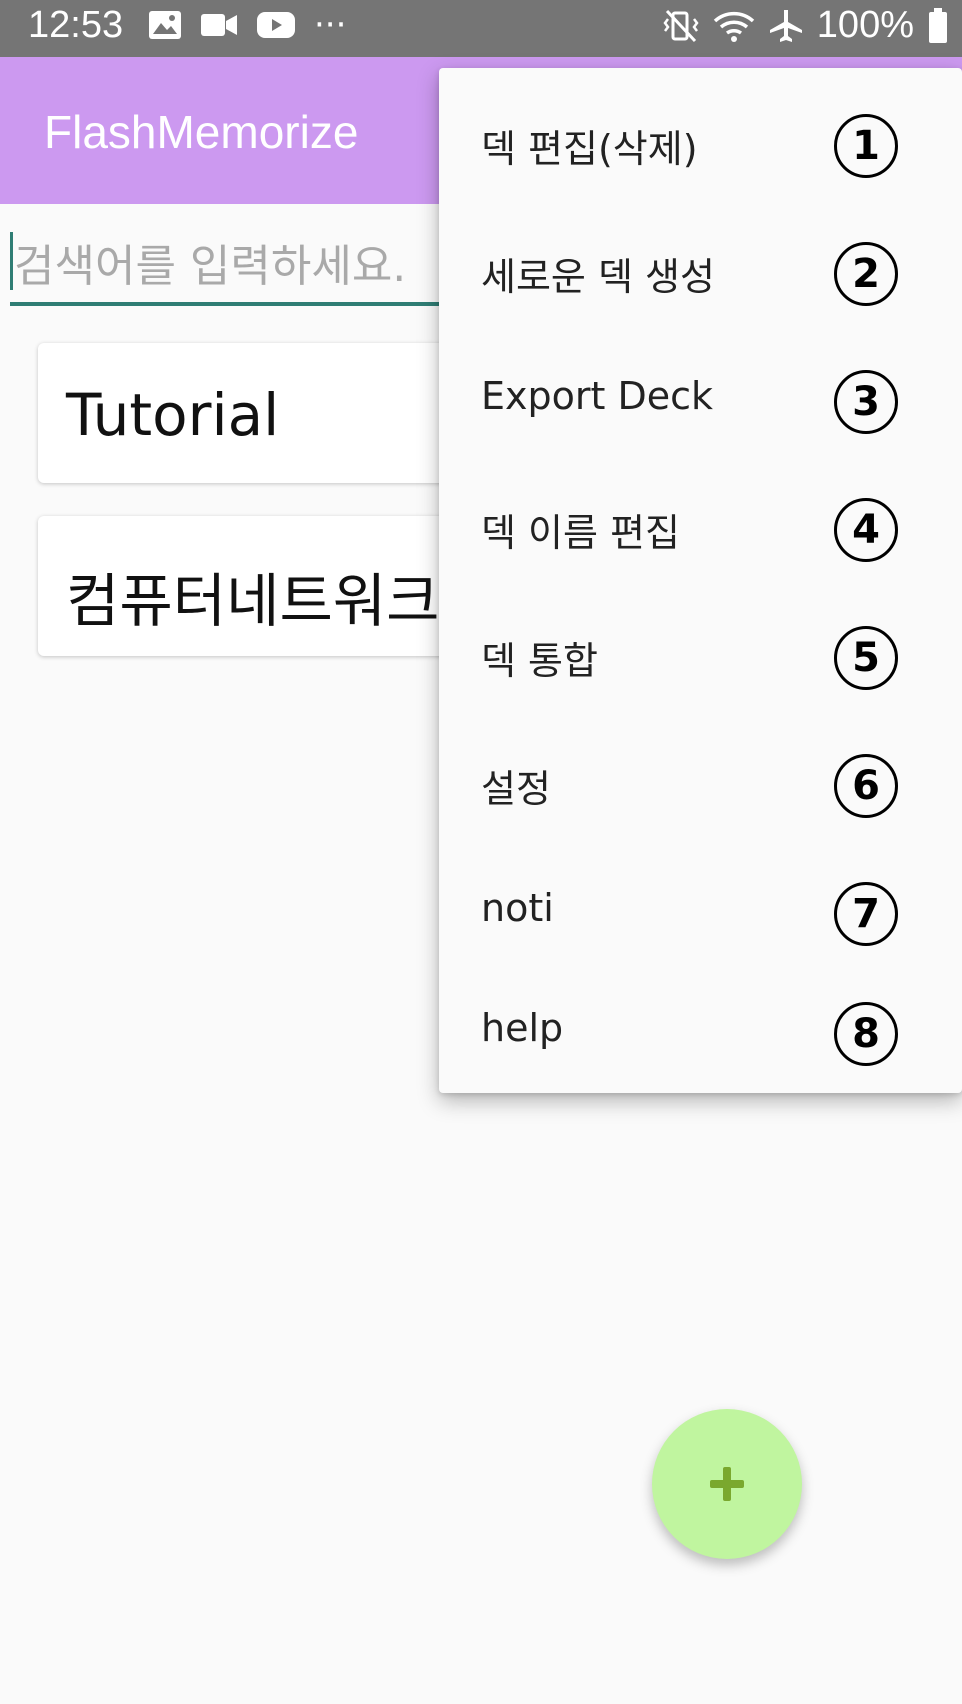  I want to click on status-time: 12:53, so click(76, 25).